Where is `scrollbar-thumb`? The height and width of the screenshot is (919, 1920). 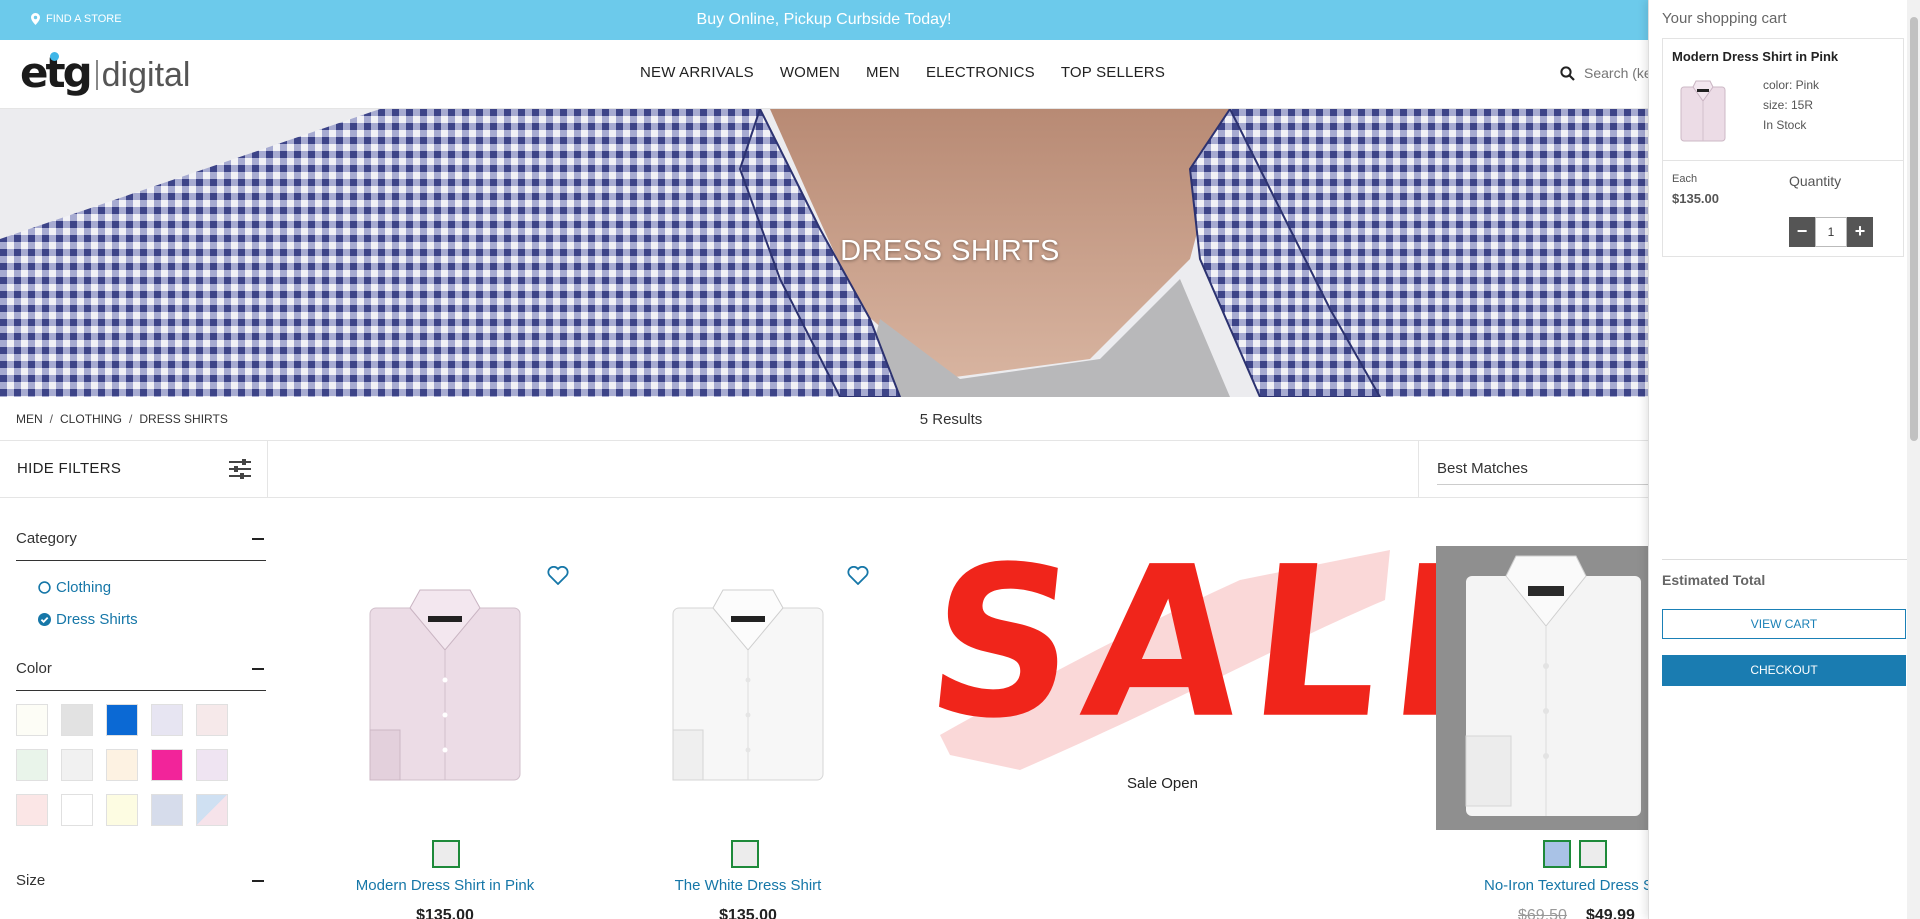 scrollbar-thumb is located at coordinates (1914, 229).